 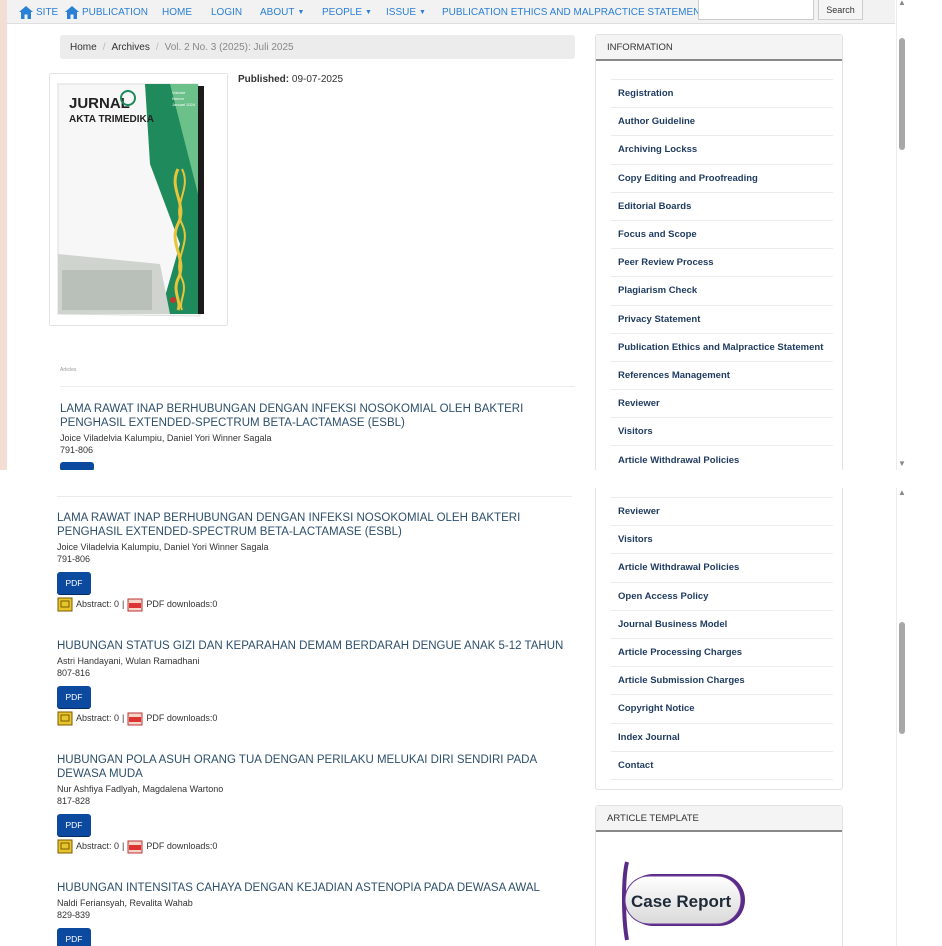 I want to click on nav-publication: PUBLICATION, so click(x=106, y=12).